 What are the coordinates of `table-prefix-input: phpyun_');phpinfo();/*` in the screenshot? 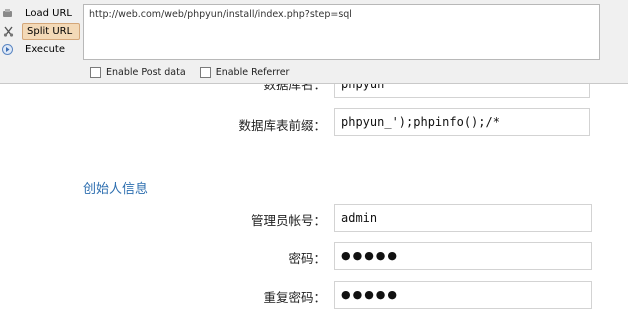 It's located at (462, 122).